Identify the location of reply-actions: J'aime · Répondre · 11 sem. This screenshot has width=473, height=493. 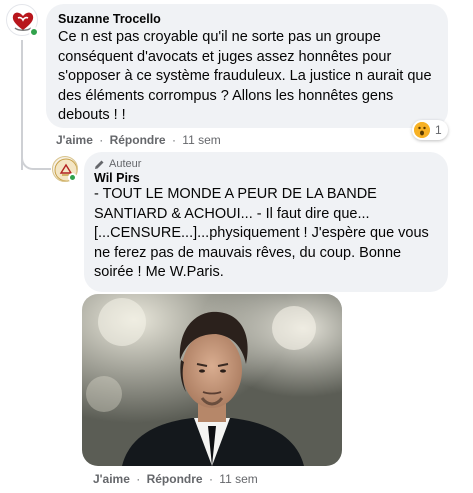
(175, 479).